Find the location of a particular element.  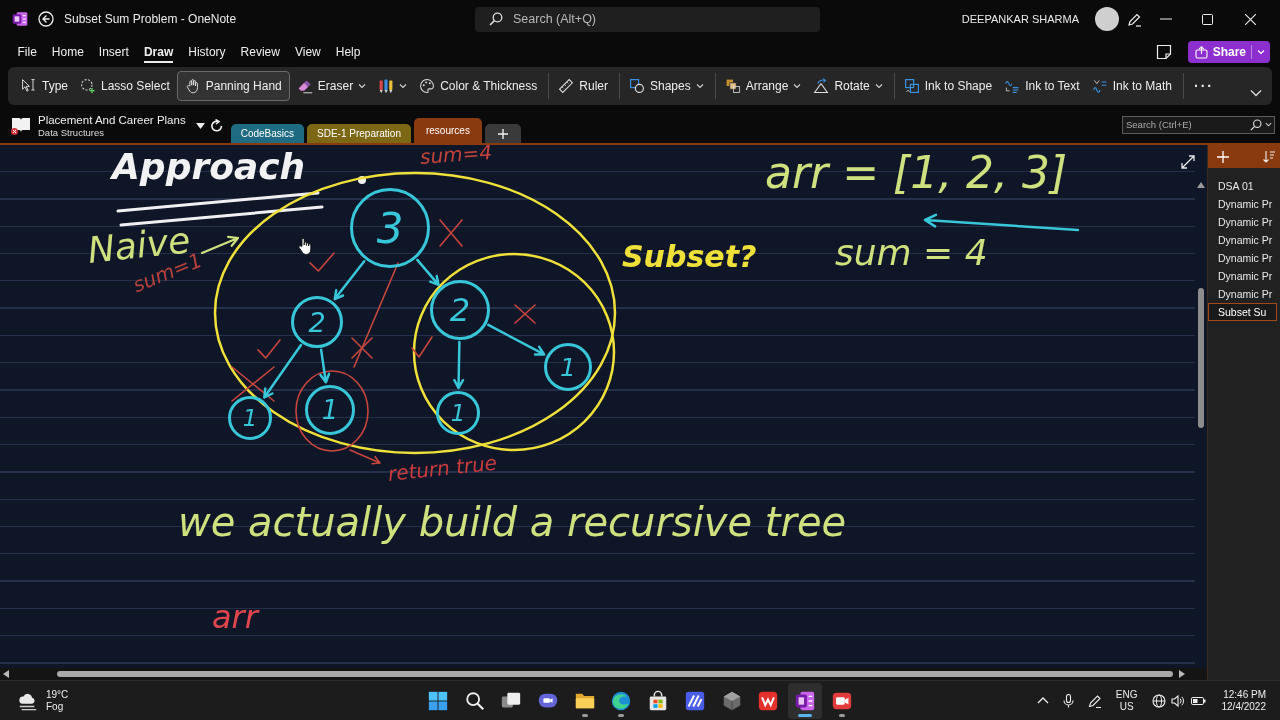

menu-tab: History is located at coordinates (207, 52).